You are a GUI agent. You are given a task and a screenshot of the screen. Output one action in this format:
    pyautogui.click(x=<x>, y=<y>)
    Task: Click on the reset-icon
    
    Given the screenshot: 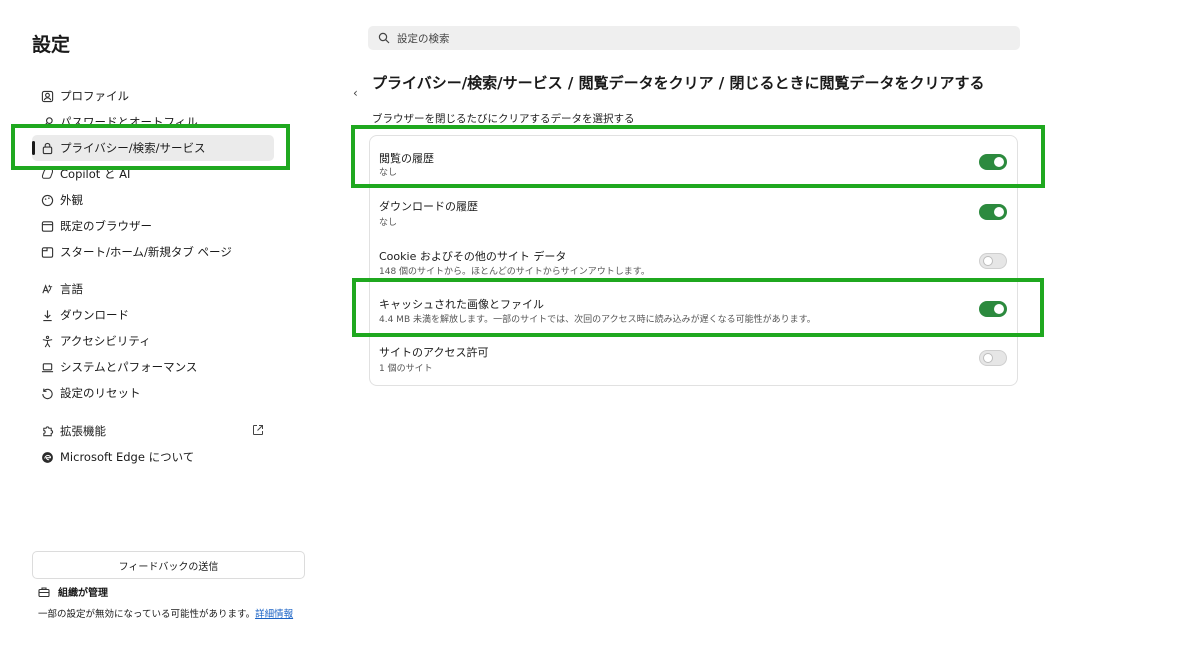 What is the action you would take?
    pyautogui.click(x=47, y=393)
    